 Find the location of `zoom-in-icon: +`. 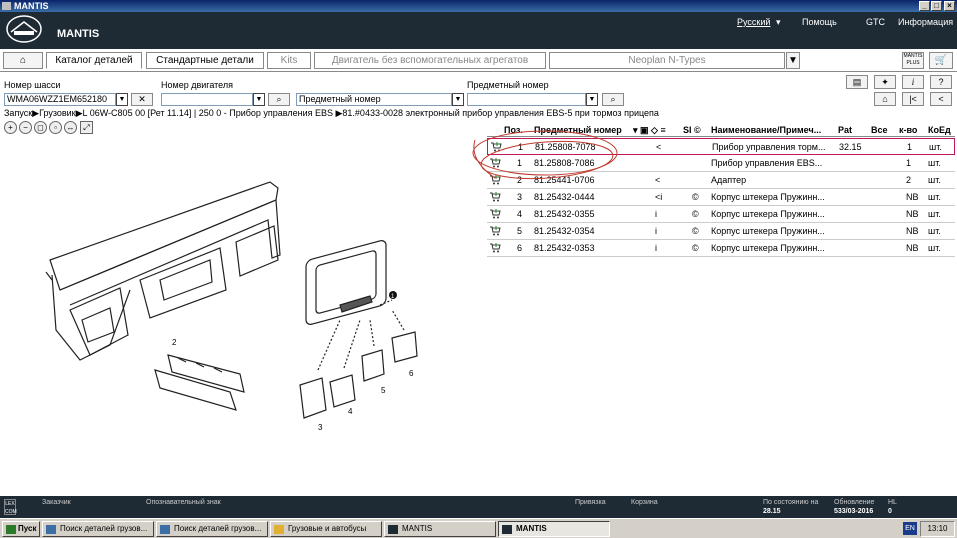

zoom-in-icon: + is located at coordinates (10, 127).